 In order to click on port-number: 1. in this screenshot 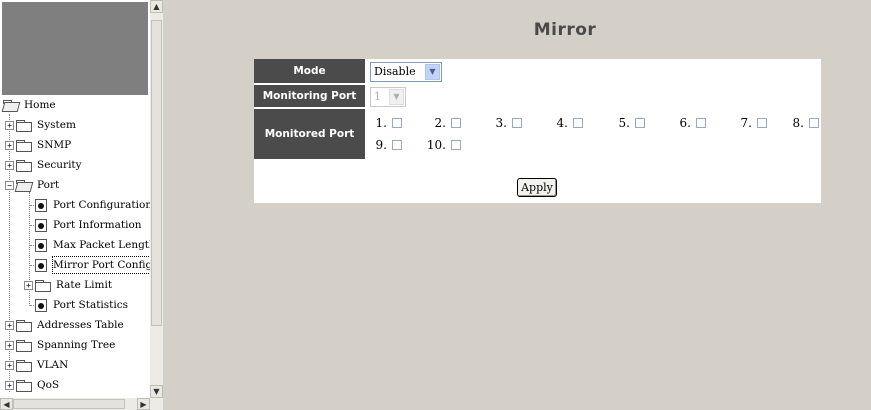, I will do `click(381, 123)`.